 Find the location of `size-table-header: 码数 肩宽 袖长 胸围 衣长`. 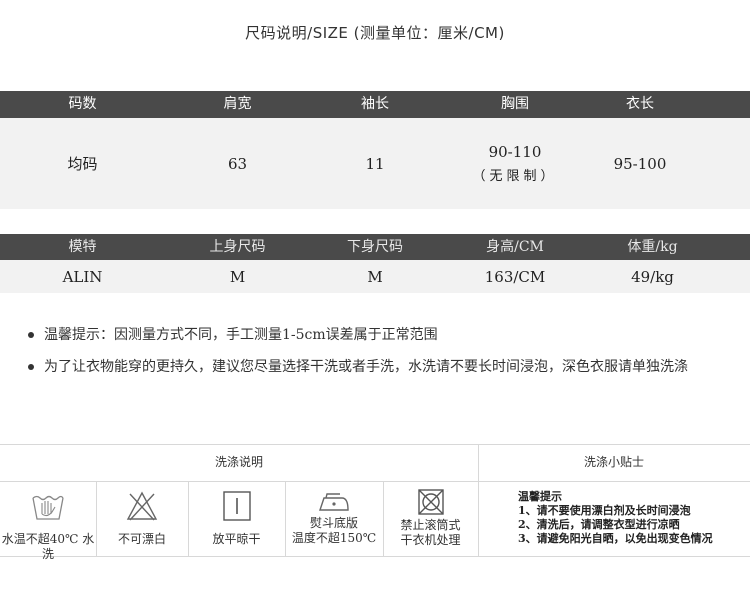

size-table-header: 码数 肩宽 袖长 胸围 衣长 is located at coordinates (375, 104).